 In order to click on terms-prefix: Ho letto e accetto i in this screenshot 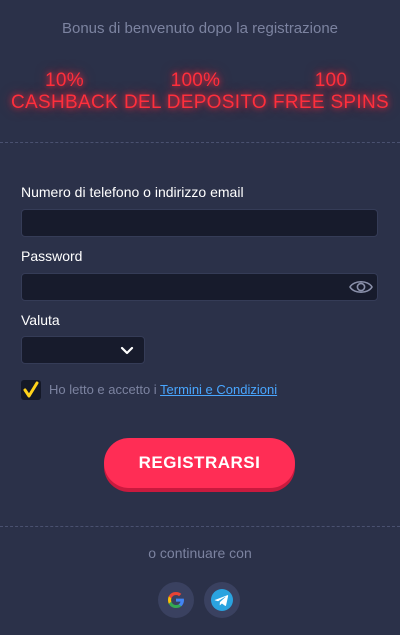, I will do `click(105, 389)`.